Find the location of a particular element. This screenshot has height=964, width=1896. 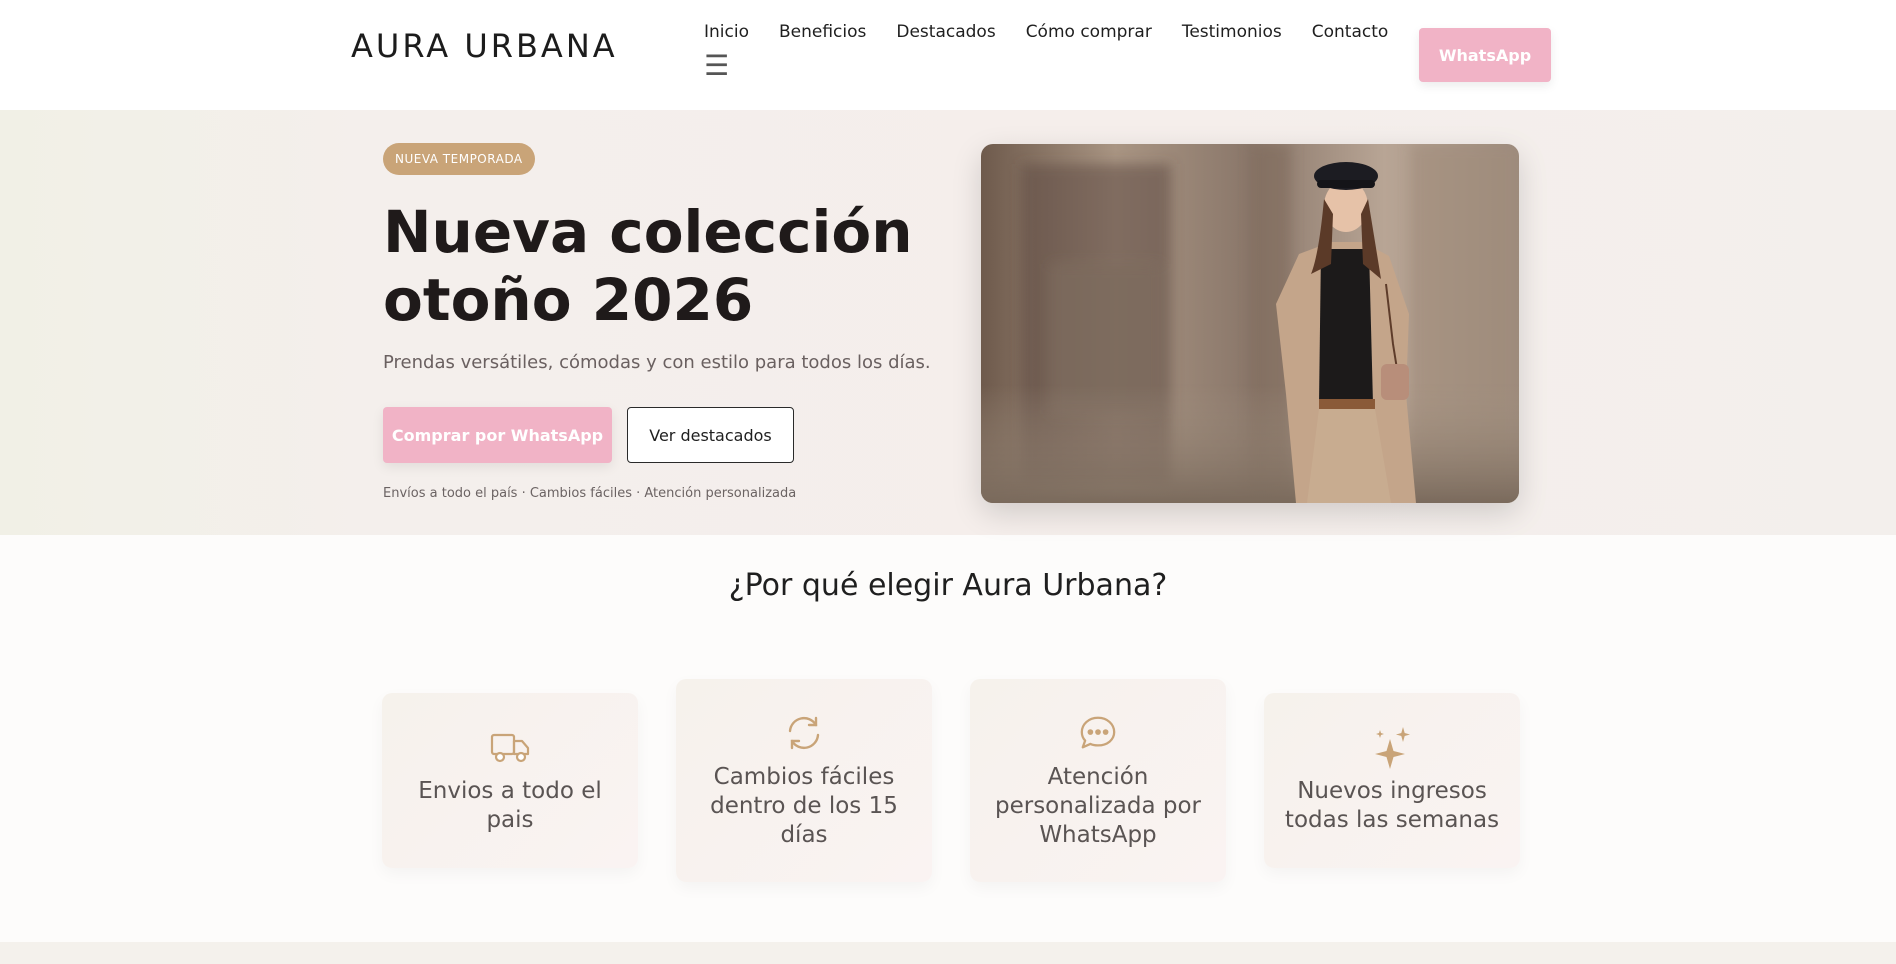

sparkle-icon is located at coordinates (1392, 748).